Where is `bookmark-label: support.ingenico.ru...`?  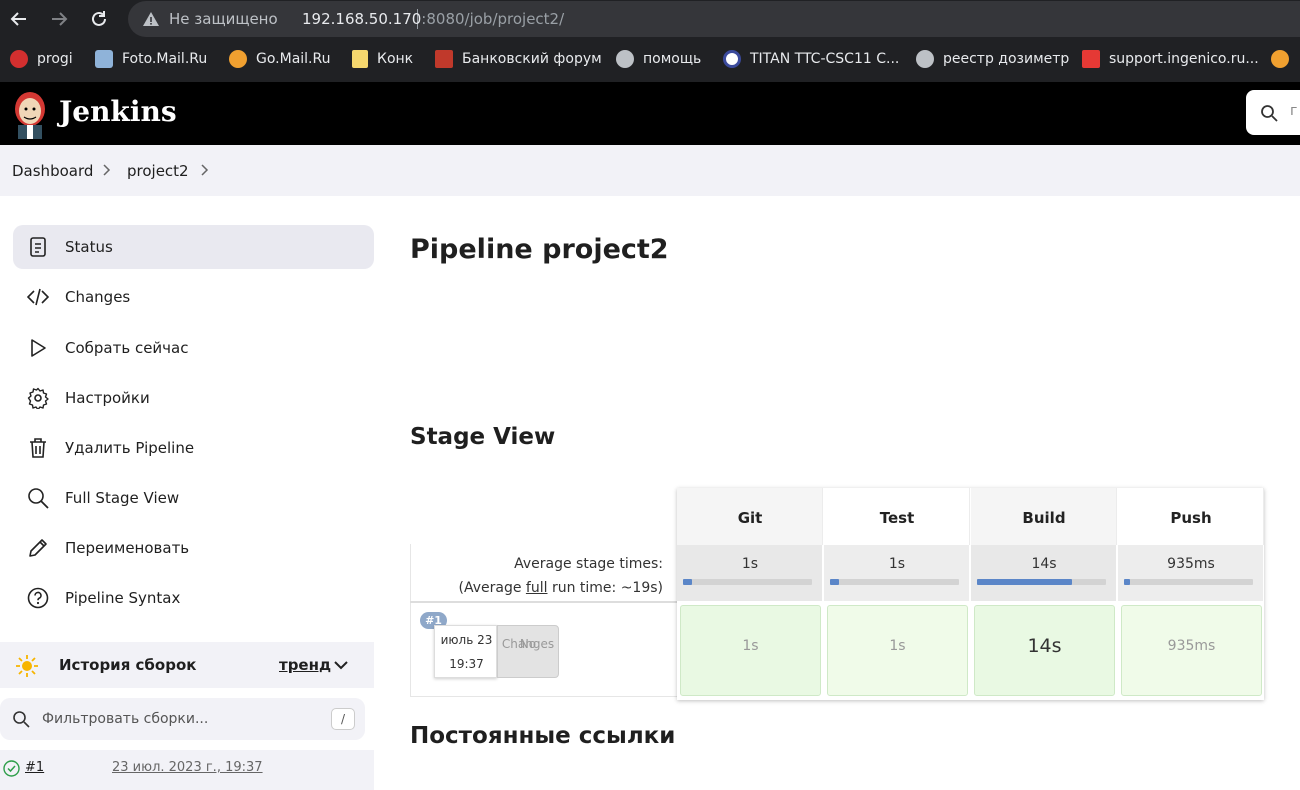 bookmark-label: support.ingenico.ru... is located at coordinates (1184, 59).